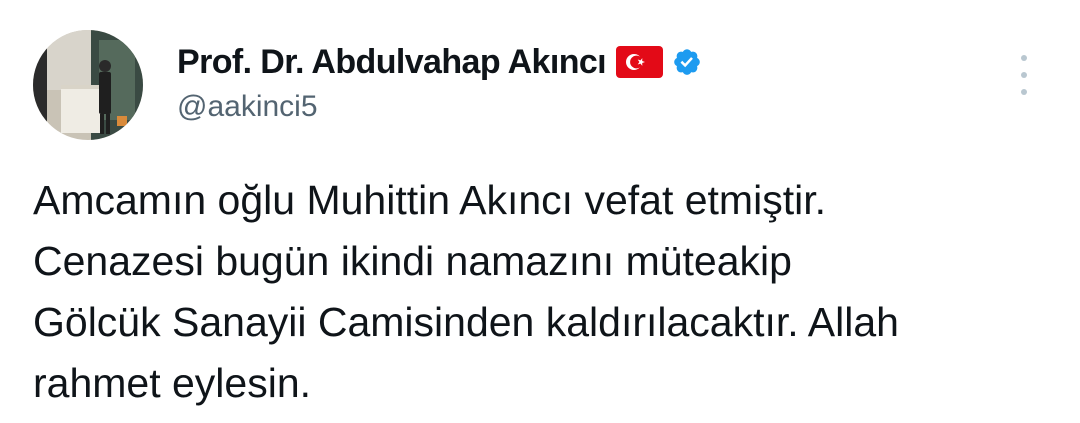 The image size is (1080, 423). What do you see at coordinates (640, 62) in the screenshot?
I see `turkey-flag-icon` at bounding box center [640, 62].